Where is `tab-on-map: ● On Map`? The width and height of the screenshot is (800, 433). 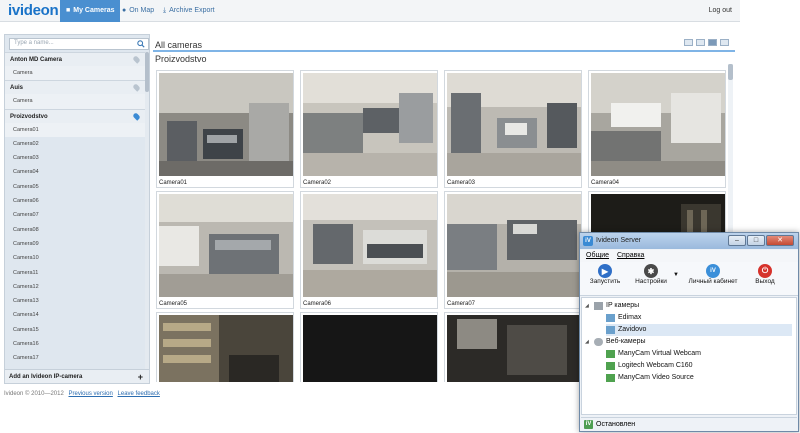
tab-on-map: ● On Map is located at coordinates (138, 11).